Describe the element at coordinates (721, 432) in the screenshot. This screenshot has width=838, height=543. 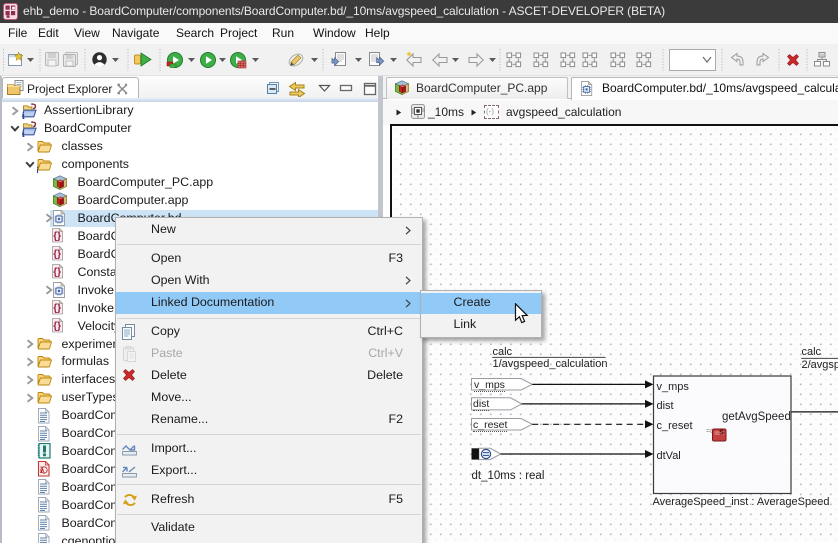
I see `svg-text: s` at that location.